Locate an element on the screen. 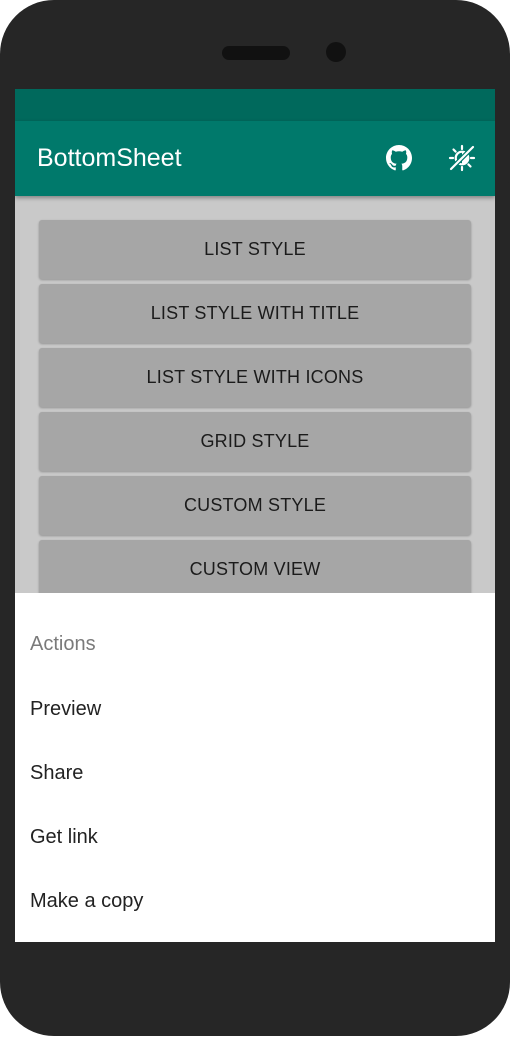  custom-style-button: CUSTOM STYLE is located at coordinates (255, 505).